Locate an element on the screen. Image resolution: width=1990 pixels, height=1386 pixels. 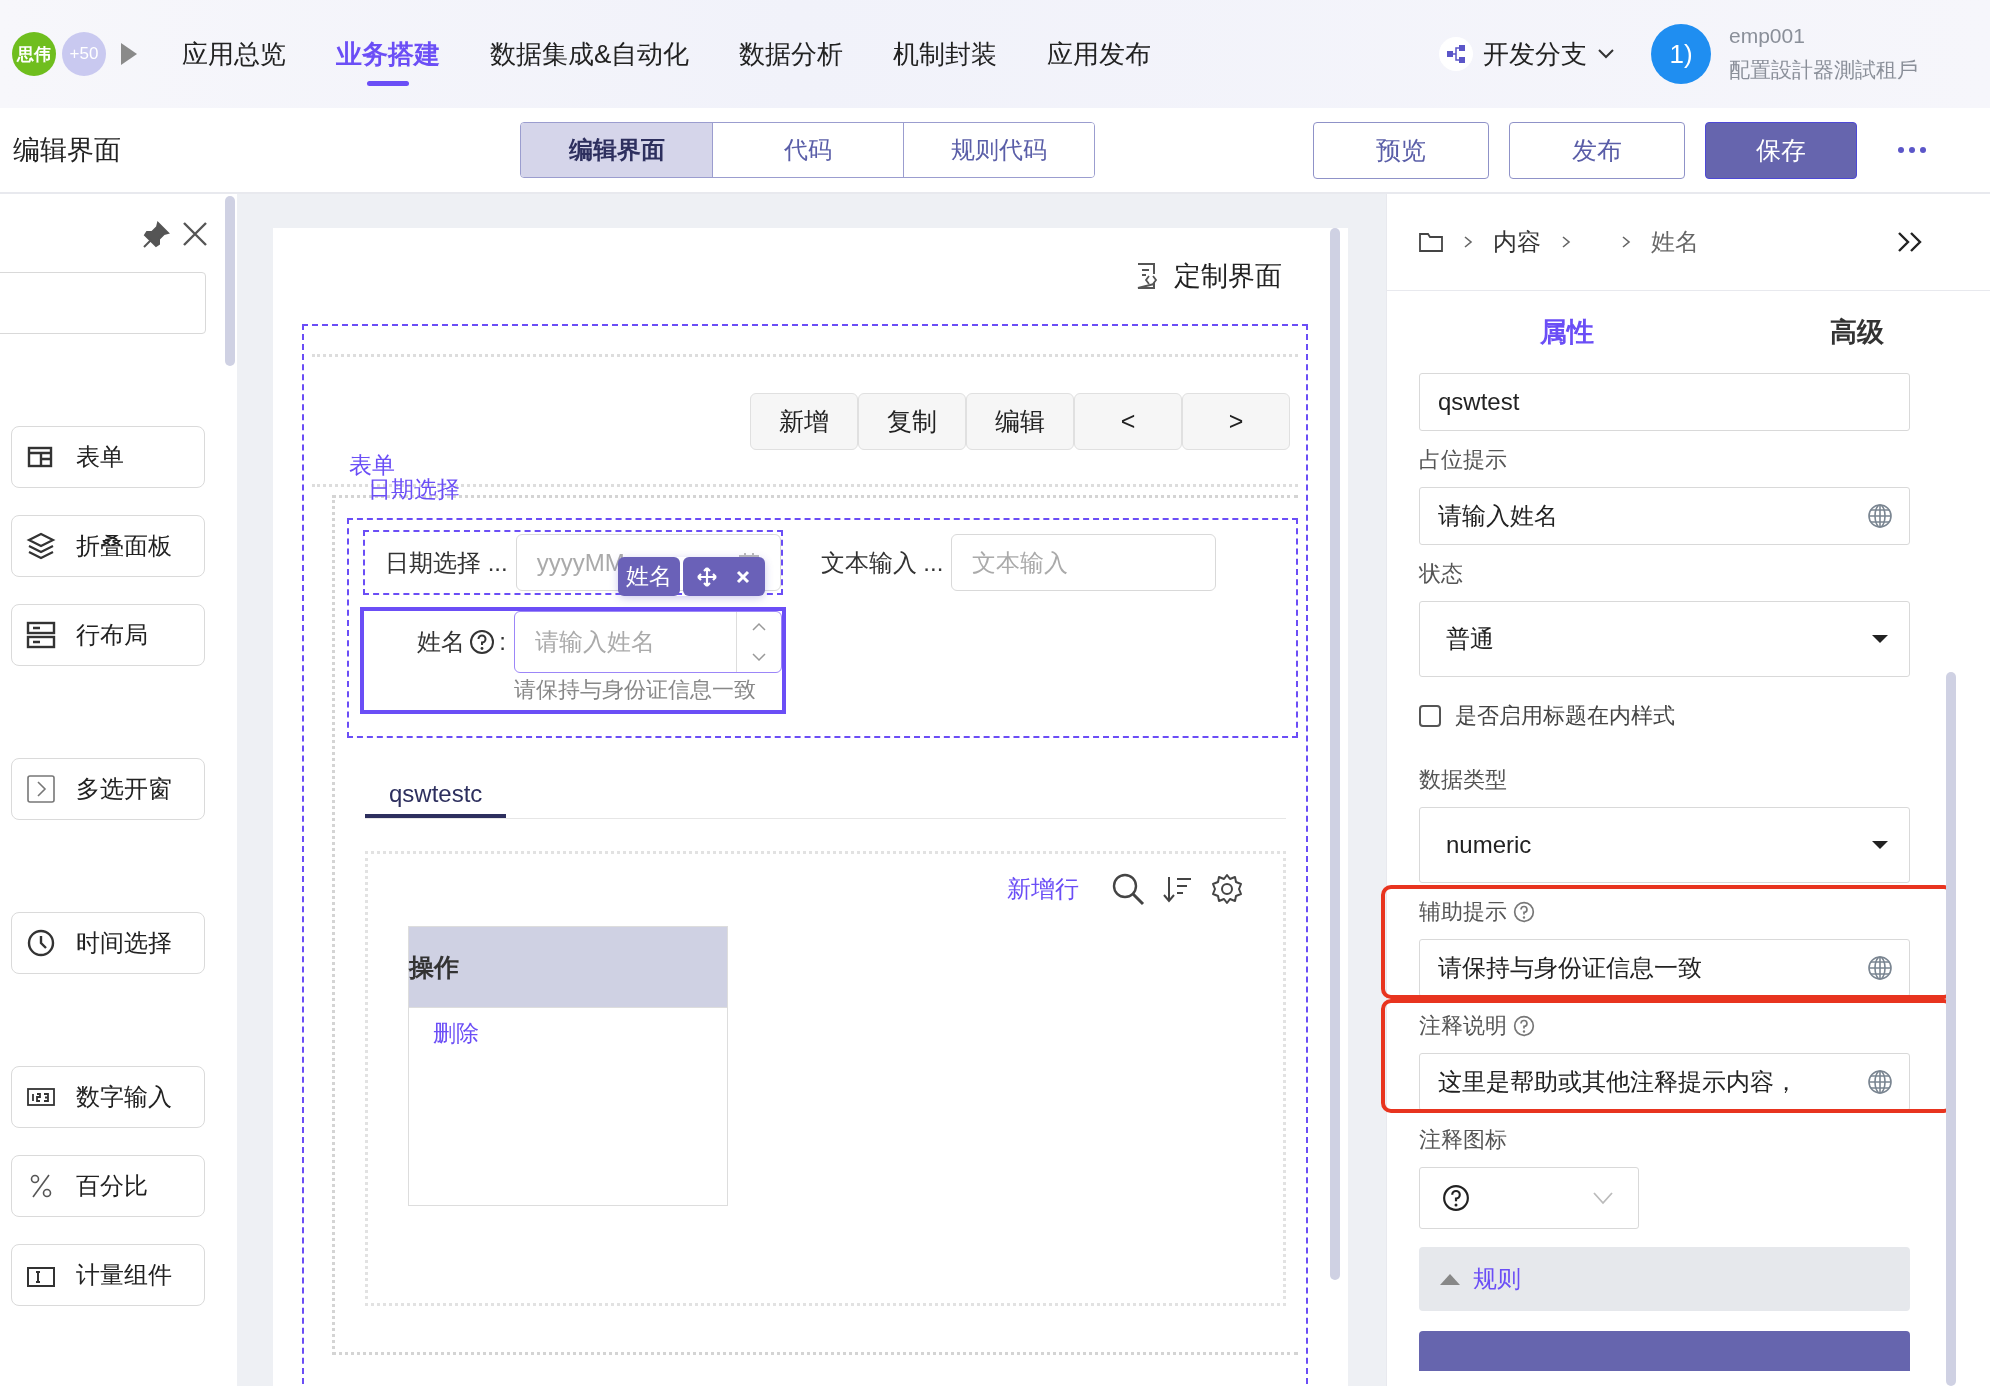
component-item: 时间选择 is located at coordinates (108, 943).